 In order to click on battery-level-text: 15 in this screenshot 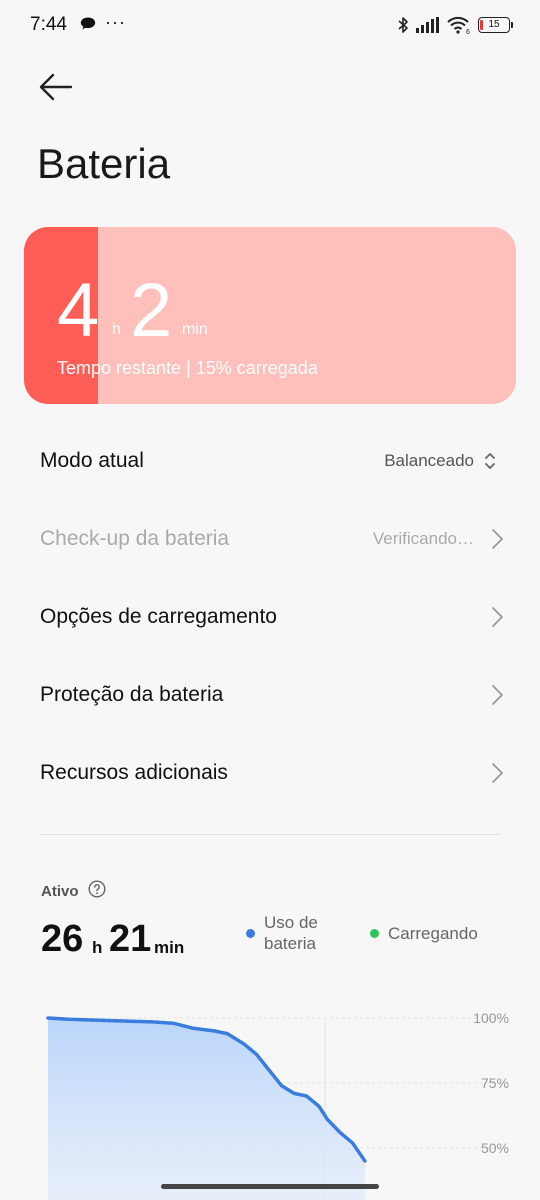, I will do `click(494, 24)`.